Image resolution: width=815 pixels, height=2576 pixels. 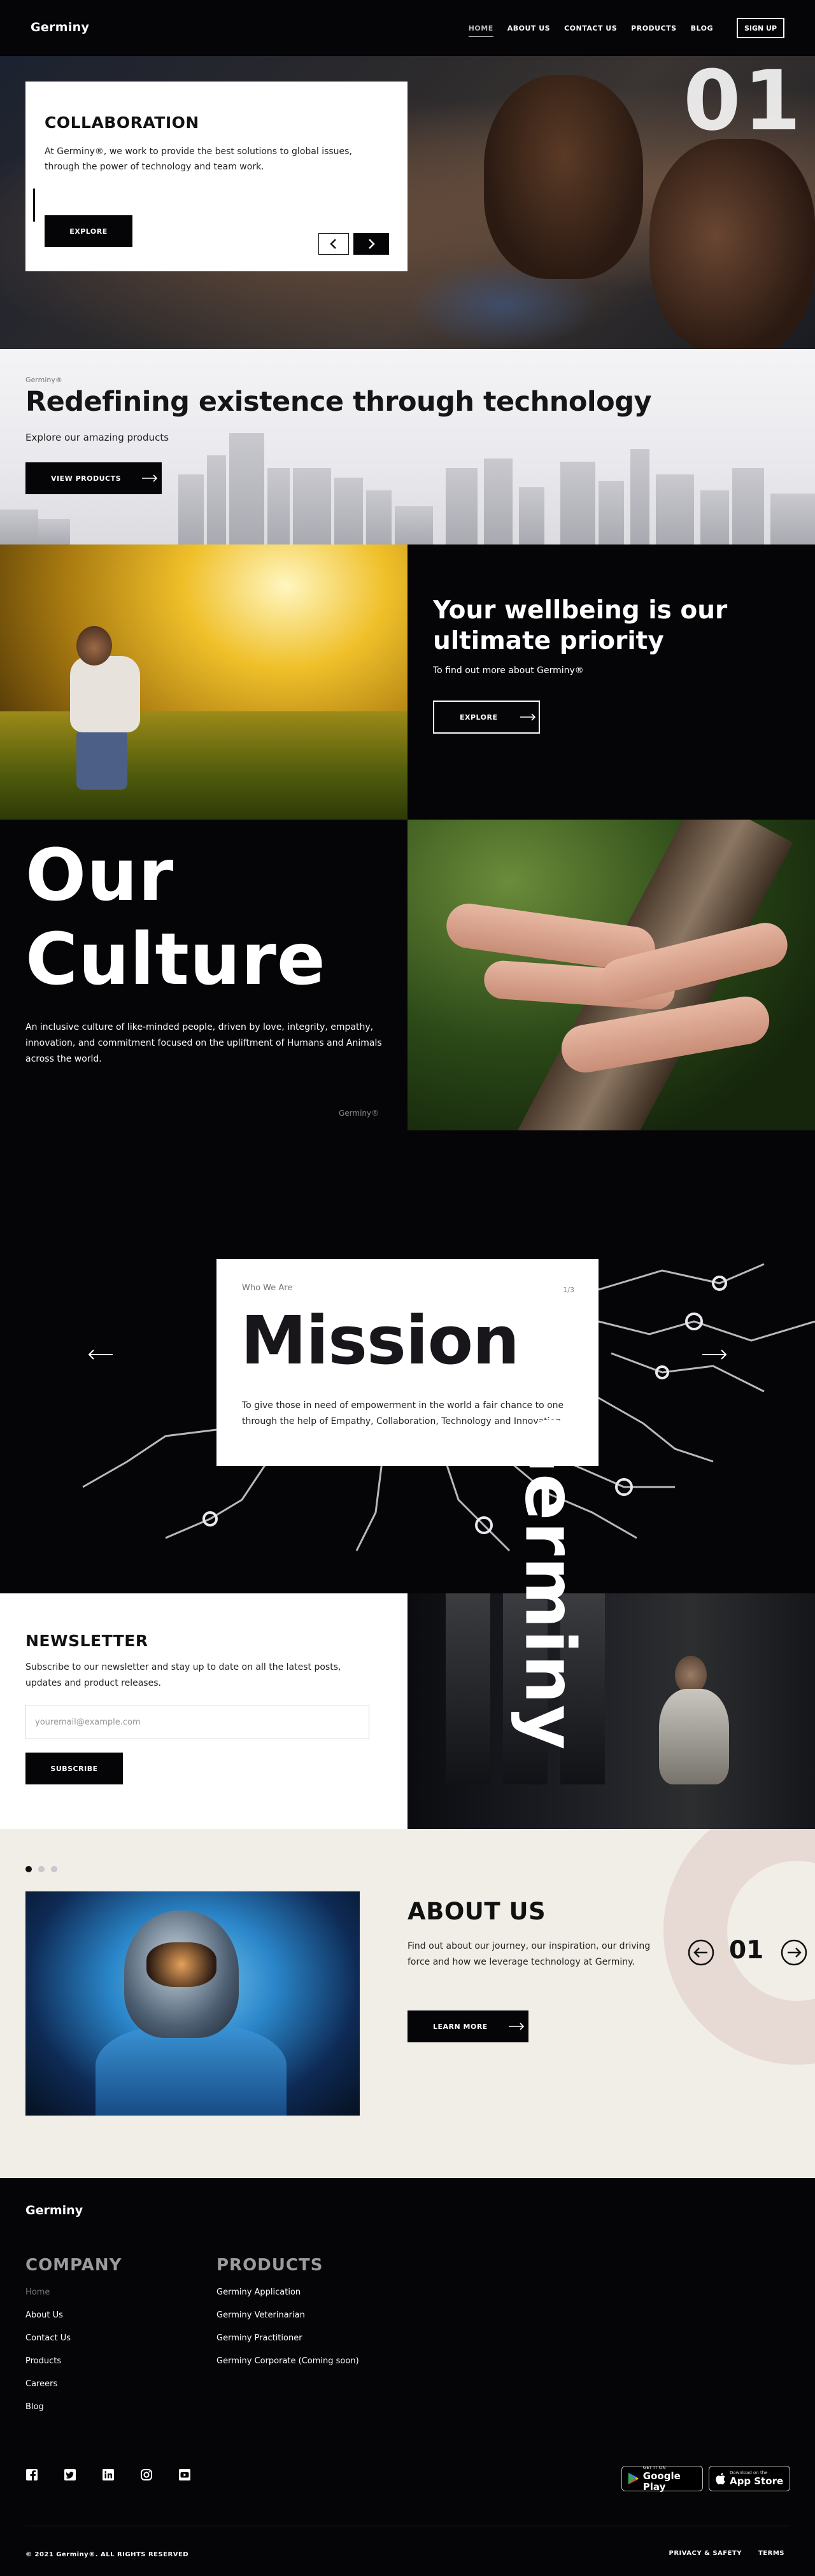 I want to click on mission-title: Mission, so click(x=380, y=1341).